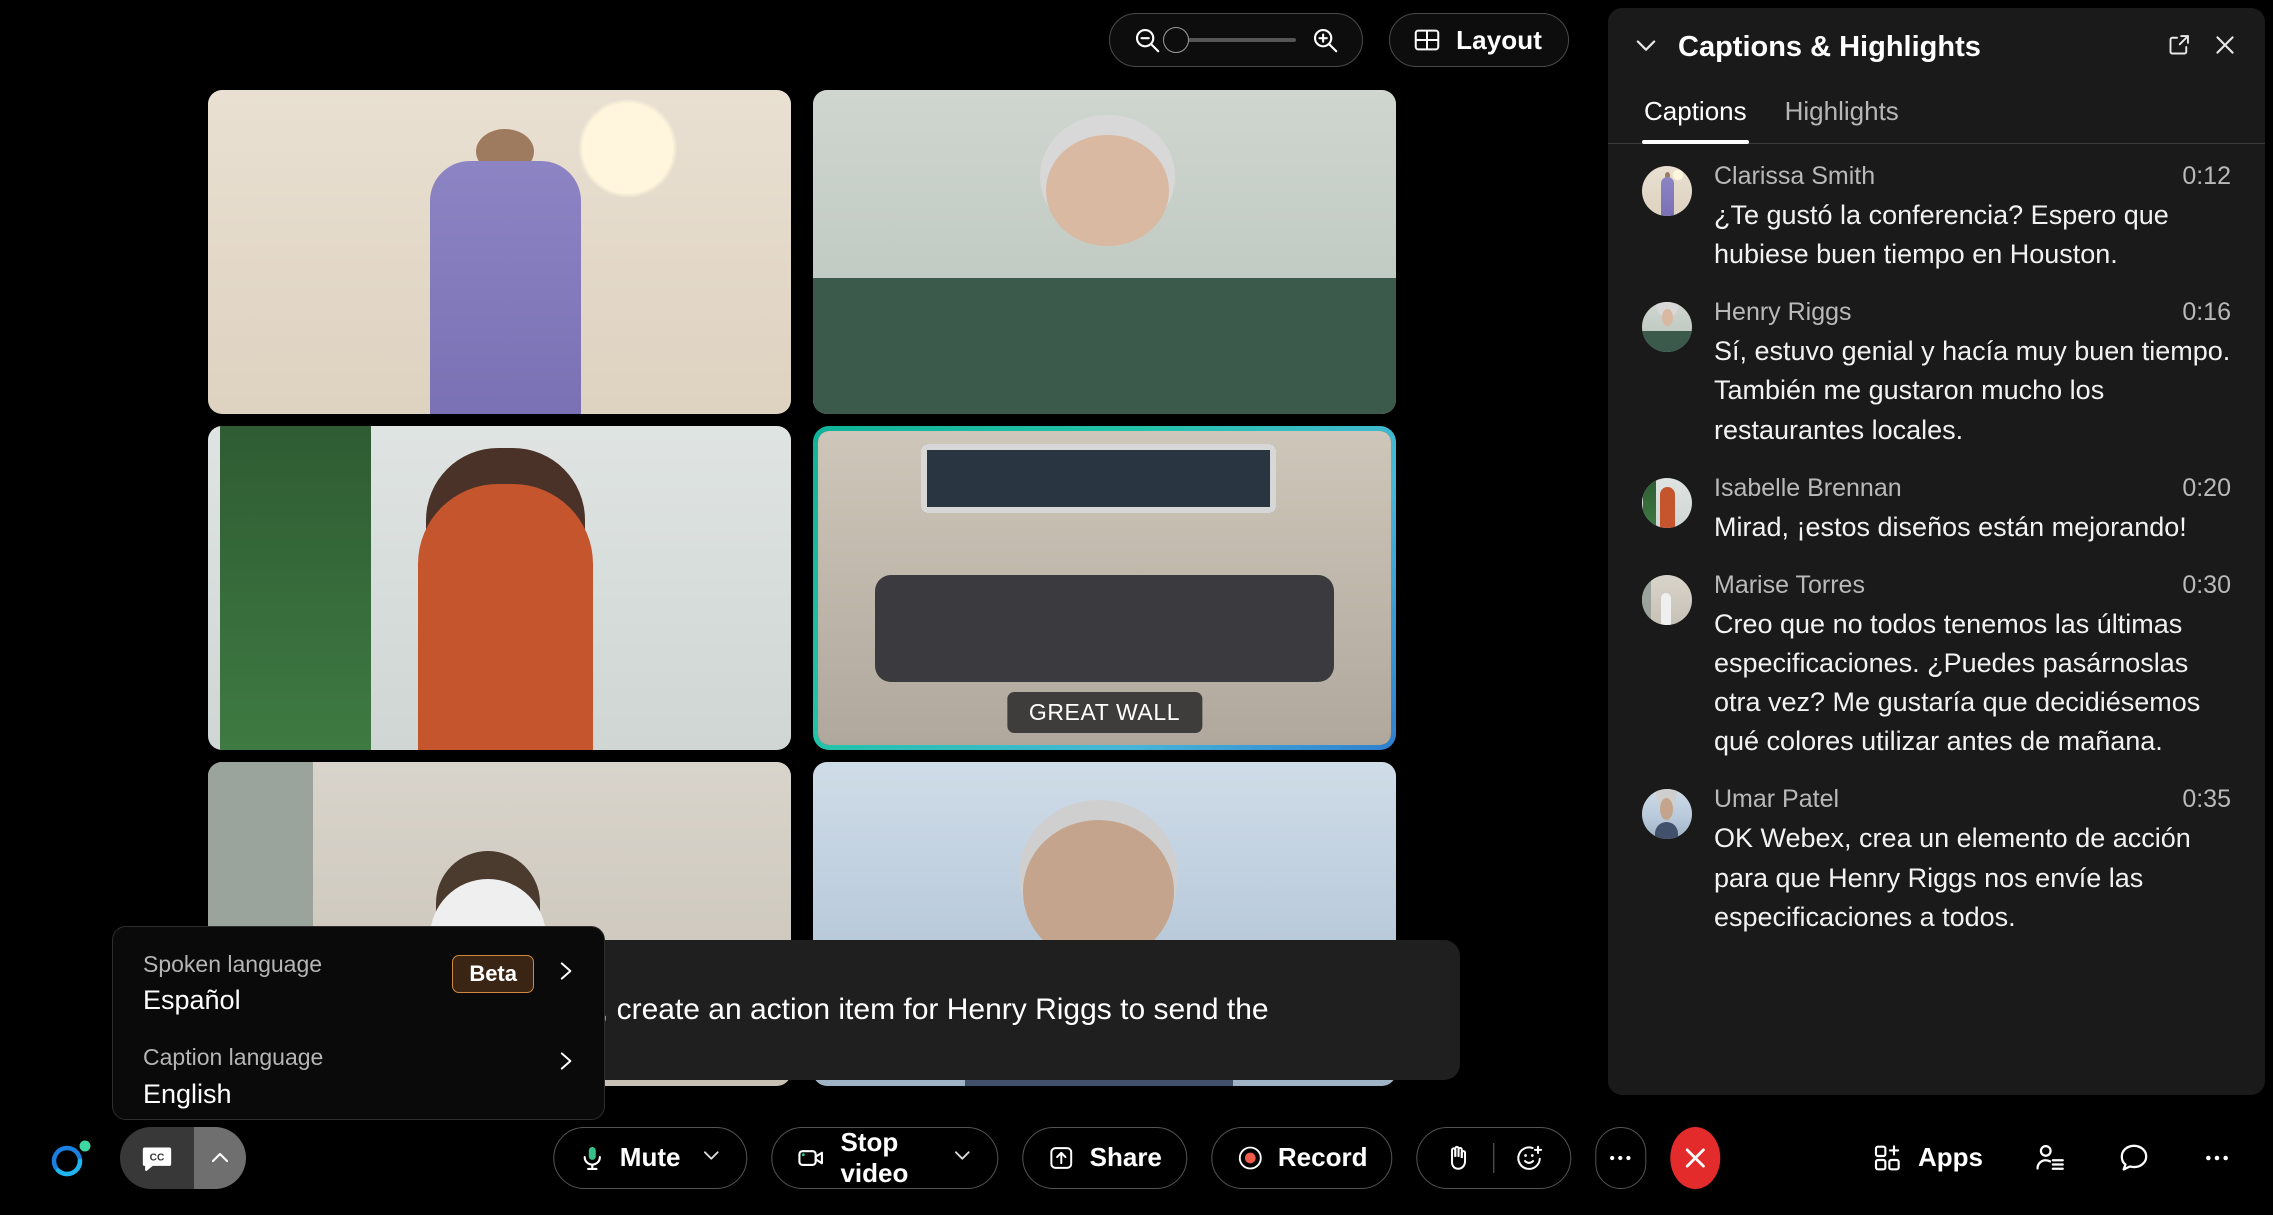 The image size is (2273, 1215). Describe the element at coordinates (1695, 115) in the screenshot. I see `tab-captions: Captions` at that location.